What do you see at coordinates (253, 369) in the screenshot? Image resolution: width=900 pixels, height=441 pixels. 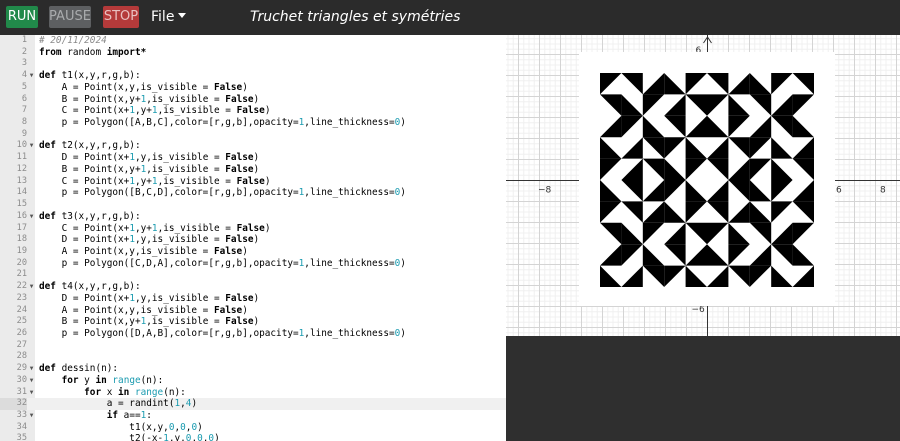 I see `code-line: 29 ▼ def dessin(n):` at bounding box center [253, 369].